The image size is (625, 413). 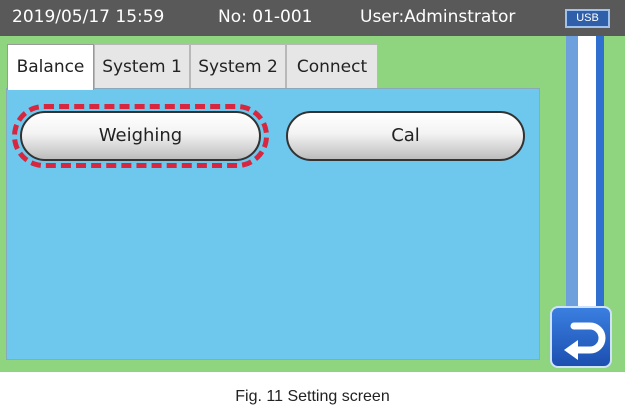 What do you see at coordinates (405, 136) in the screenshot?
I see `cal-button: Cal` at bounding box center [405, 136].